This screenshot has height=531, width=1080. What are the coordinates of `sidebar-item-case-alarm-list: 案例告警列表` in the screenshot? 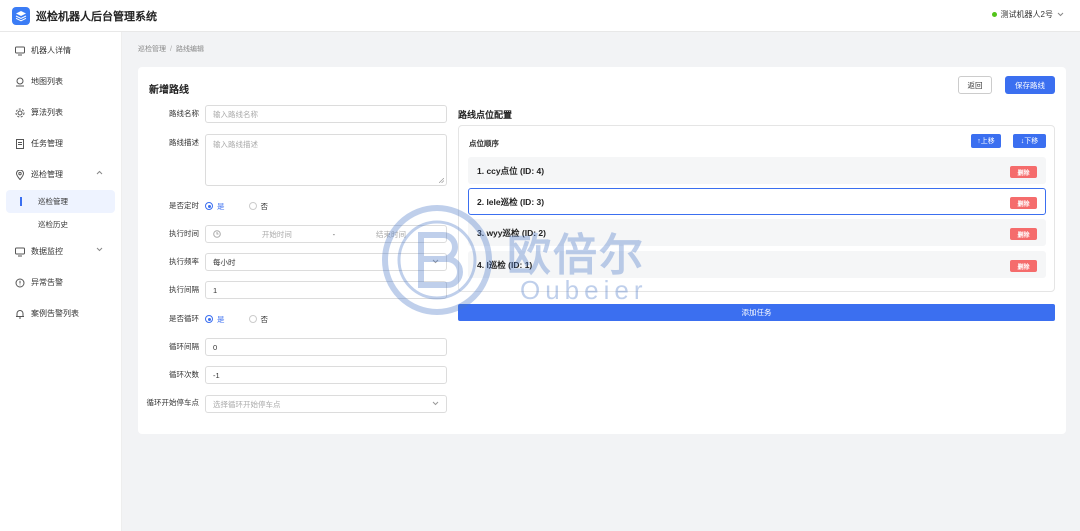 It's located at (60, 313).